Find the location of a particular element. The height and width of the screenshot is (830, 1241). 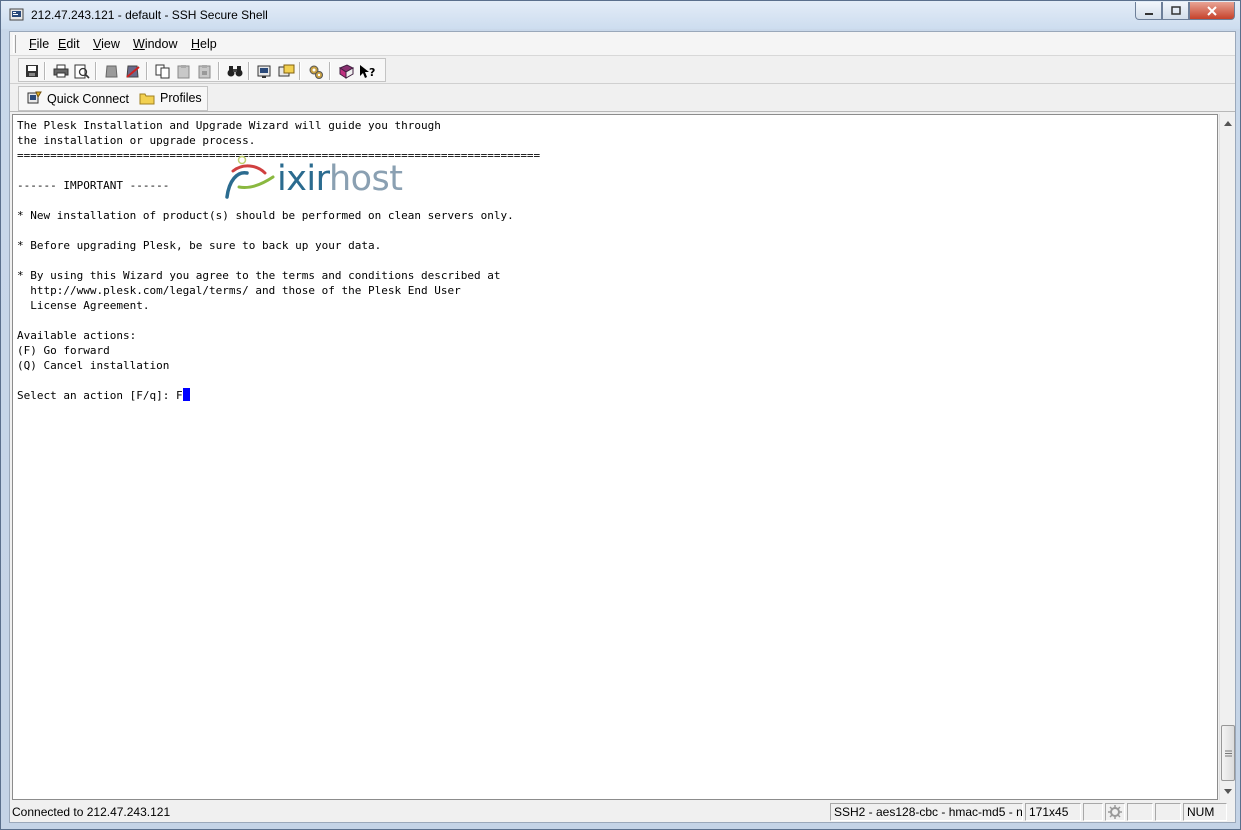

find-button is located at coordinates (235, 71).